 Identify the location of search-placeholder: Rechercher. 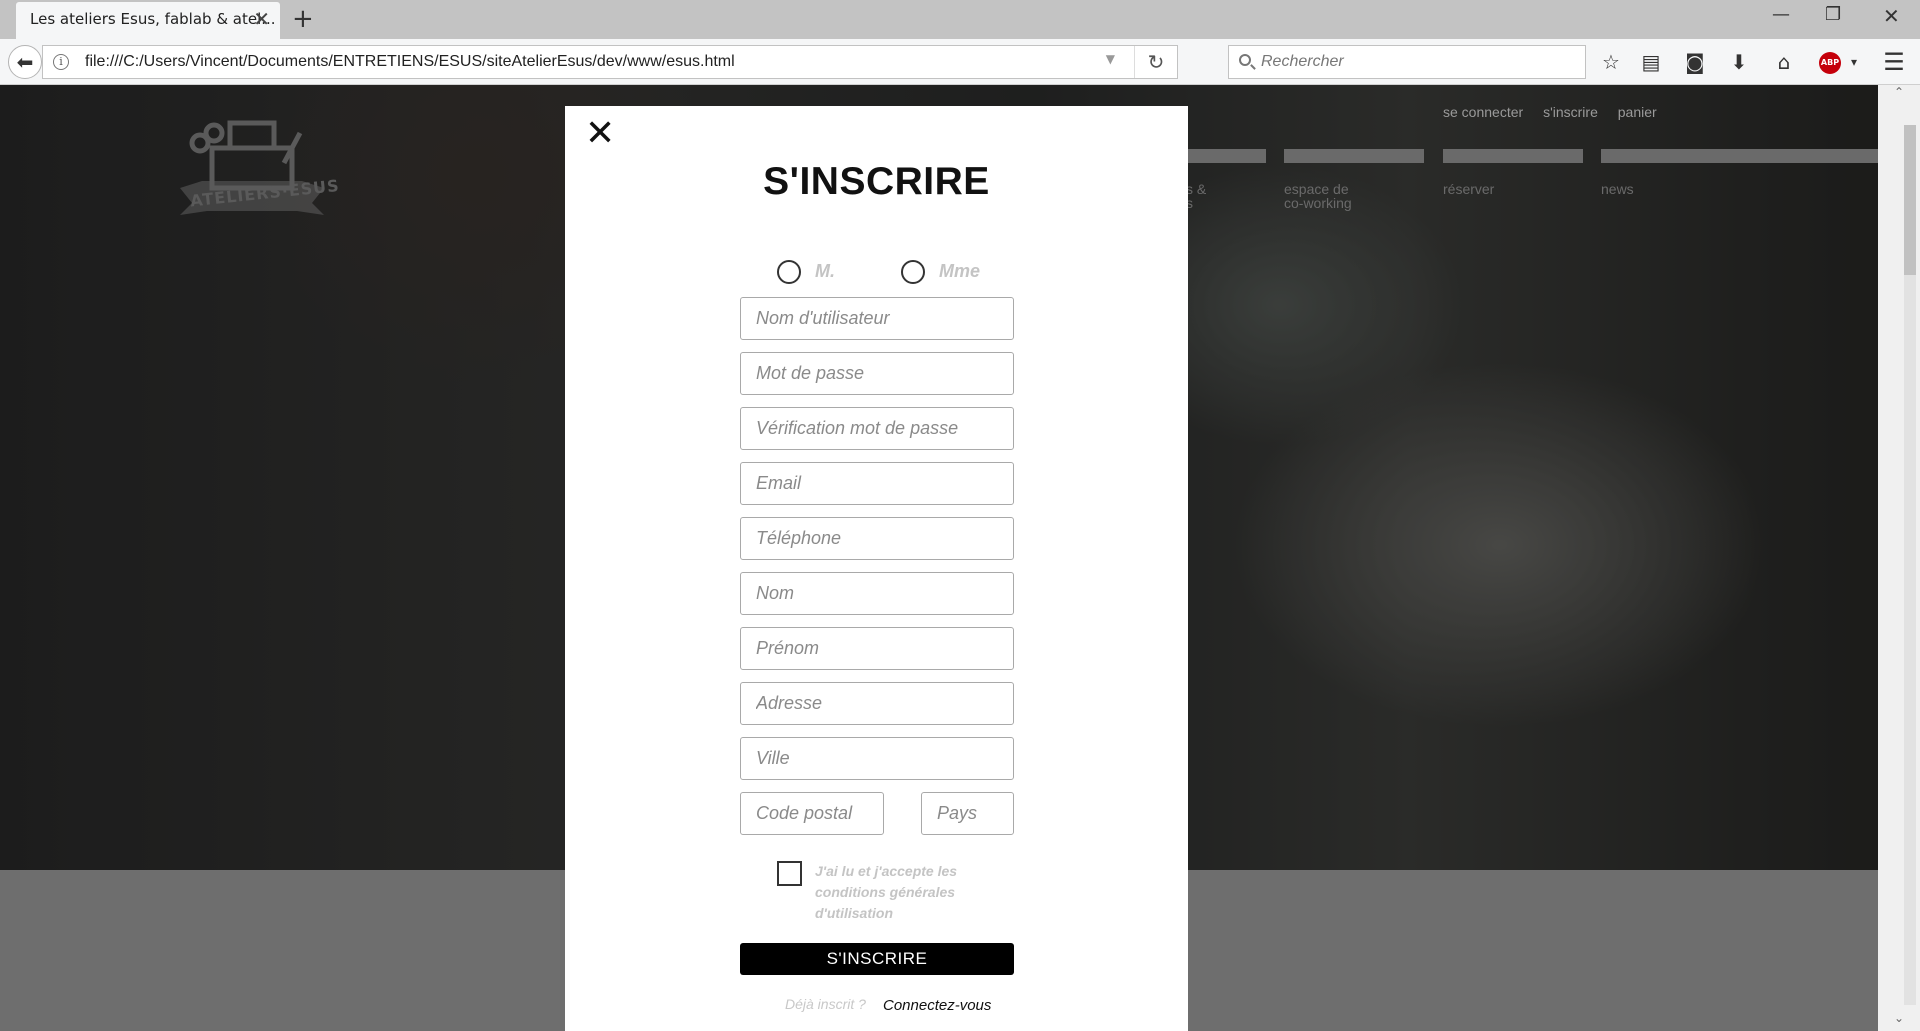
(1302, 61).